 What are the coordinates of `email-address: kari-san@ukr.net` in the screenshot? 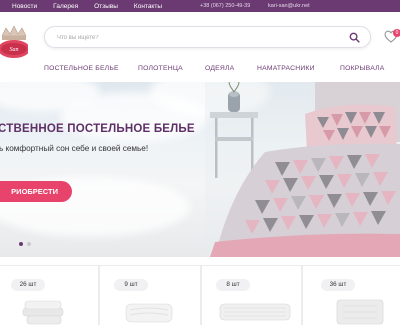 It's located at (289, 6).